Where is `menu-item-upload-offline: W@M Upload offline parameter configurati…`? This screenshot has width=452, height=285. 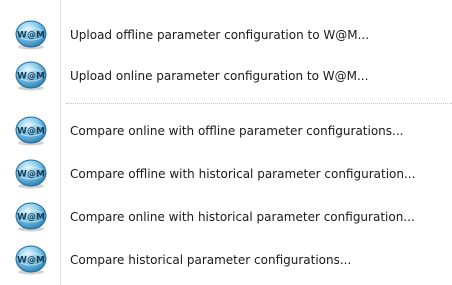 menu-item-upload-offline: W@M Upload offline parameter configurati… is located at coordinates (226, 35).